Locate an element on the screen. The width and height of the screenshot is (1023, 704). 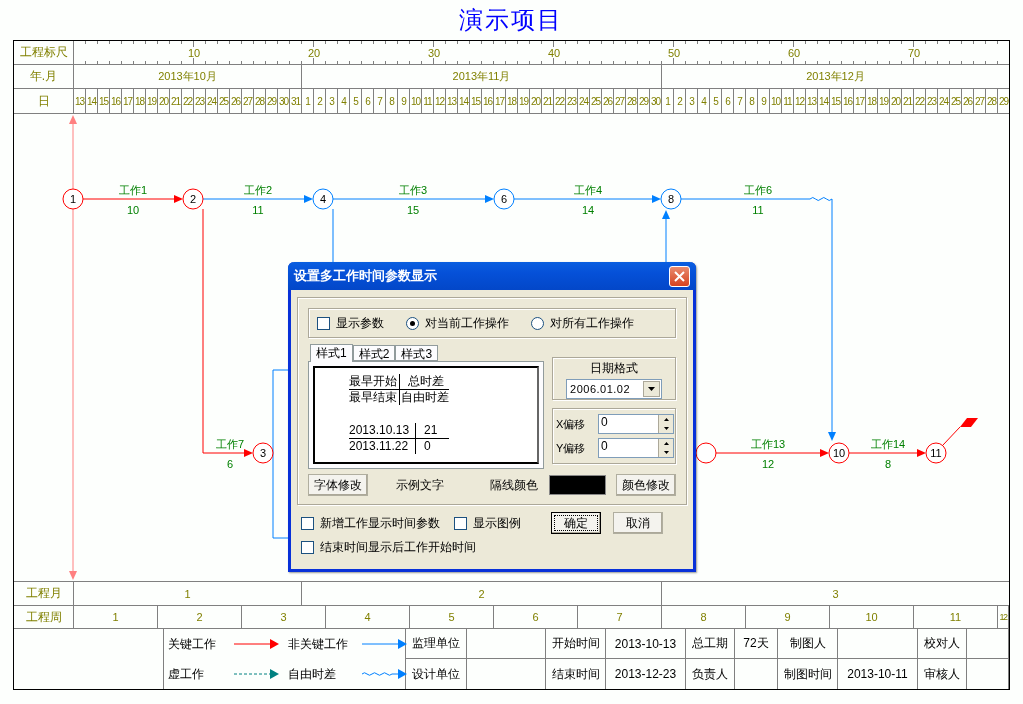
info-cell: 制图人 is located at coordinates (807, 643).